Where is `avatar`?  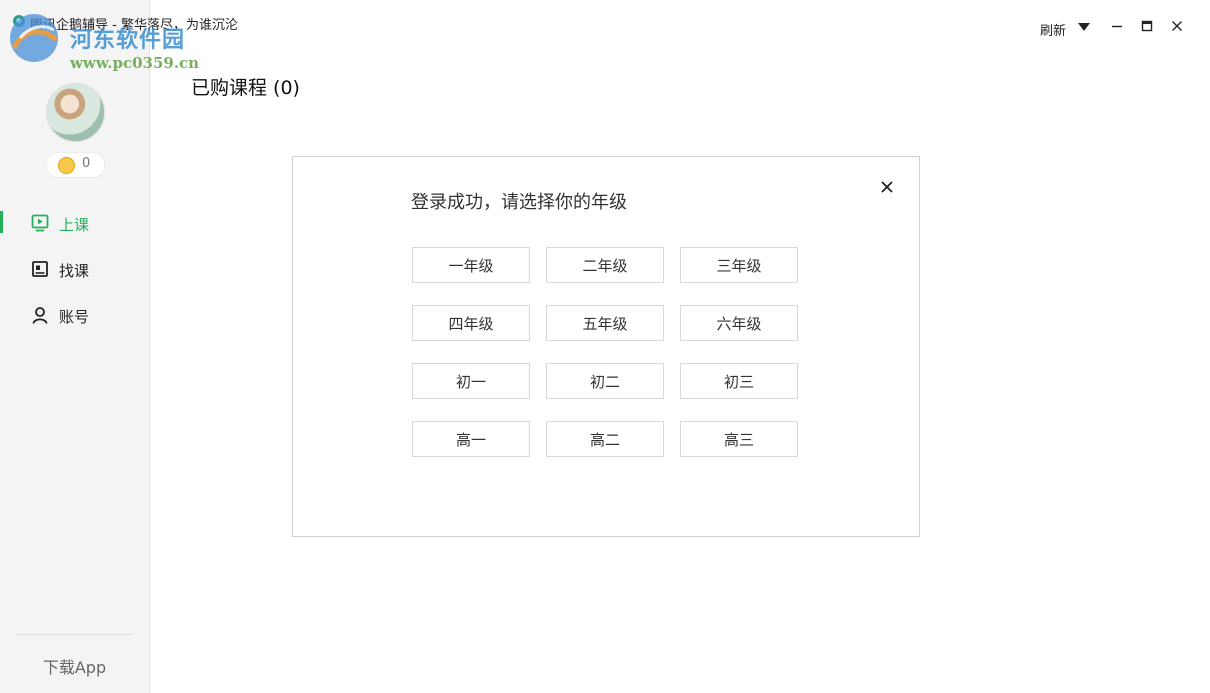 avatar is located at coordinates (75, 112).